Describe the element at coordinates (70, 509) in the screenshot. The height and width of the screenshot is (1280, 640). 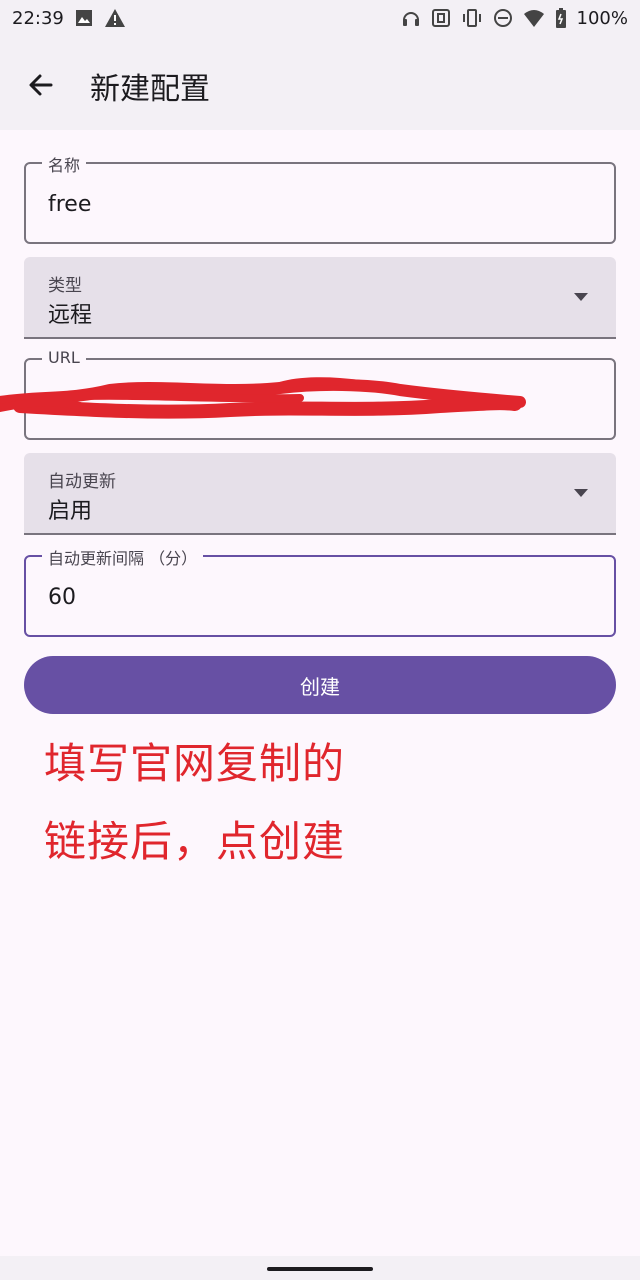
I see `auto-update-value: 启用` at that location.